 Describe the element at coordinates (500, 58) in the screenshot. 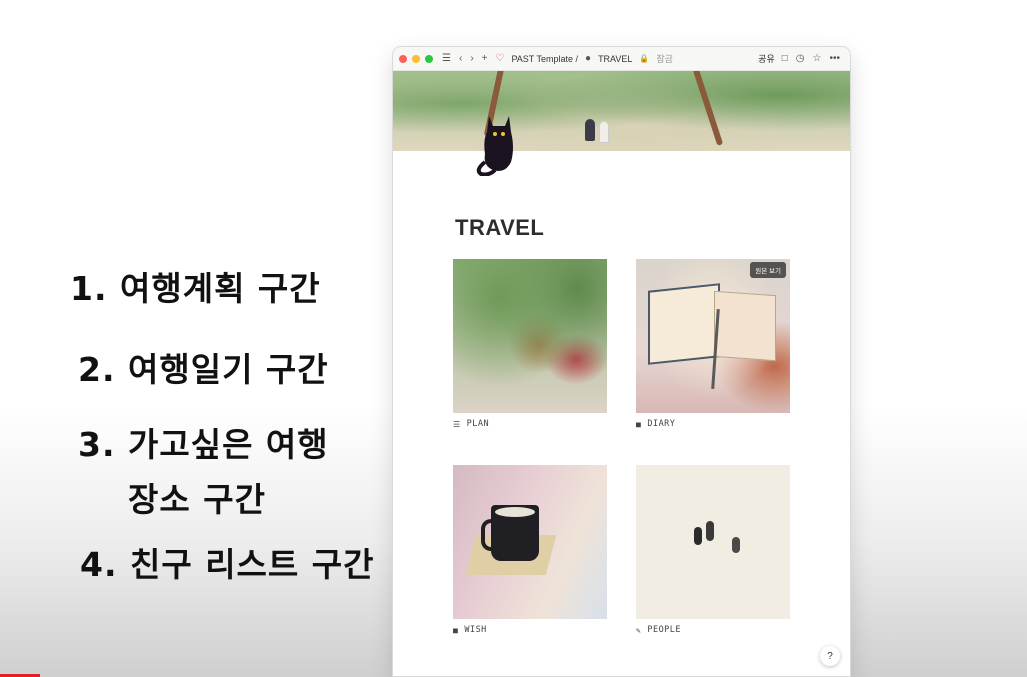

I see `heart-icon: ♡` at that location.